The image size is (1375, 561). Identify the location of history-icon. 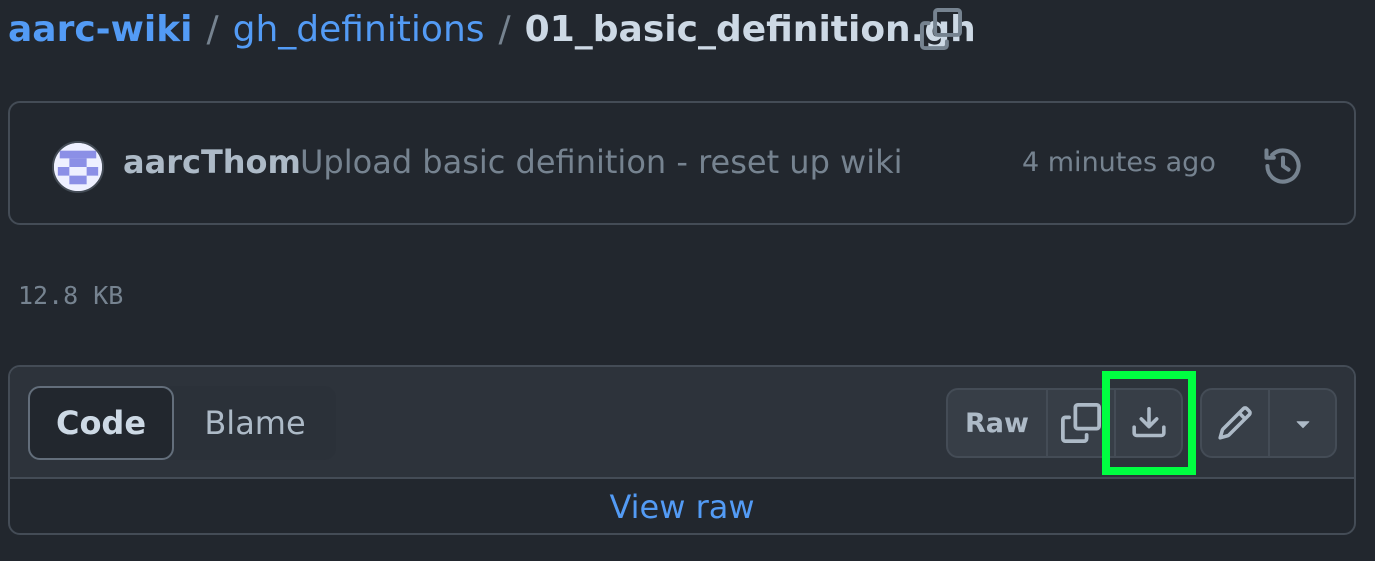
(1282, 166).